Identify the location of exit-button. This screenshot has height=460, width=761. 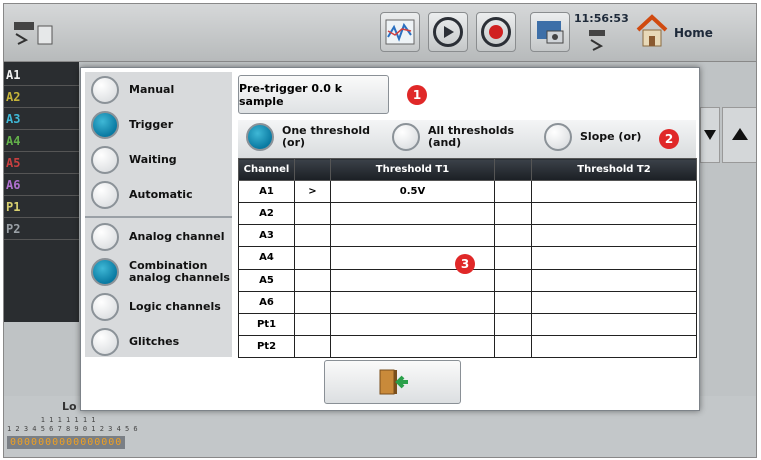
(392, 382).